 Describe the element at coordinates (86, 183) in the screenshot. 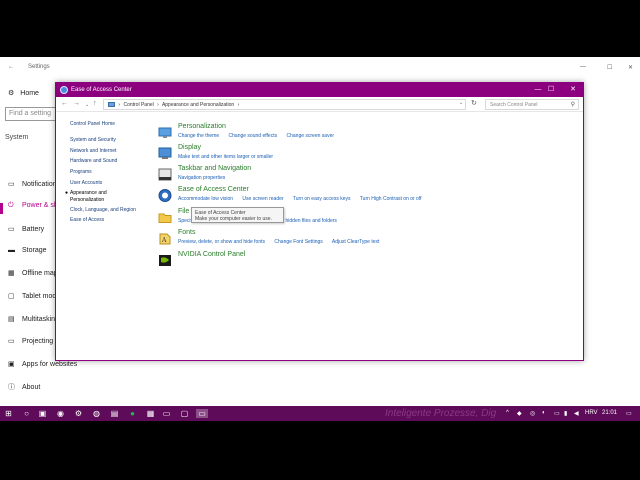

I see `left-nav-user-accounts: User Accounts` at that location.